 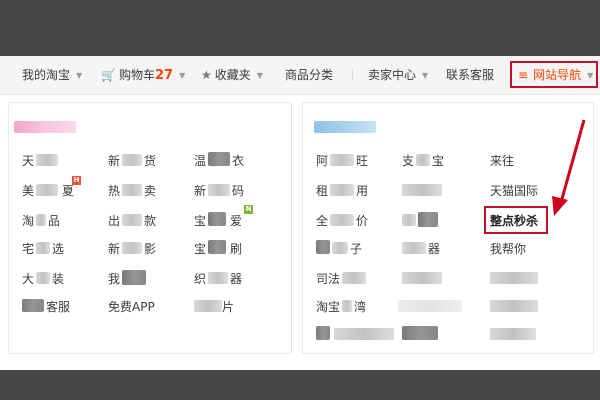 I want to click on red-arrow-annotation, so click(x=569, y=167).